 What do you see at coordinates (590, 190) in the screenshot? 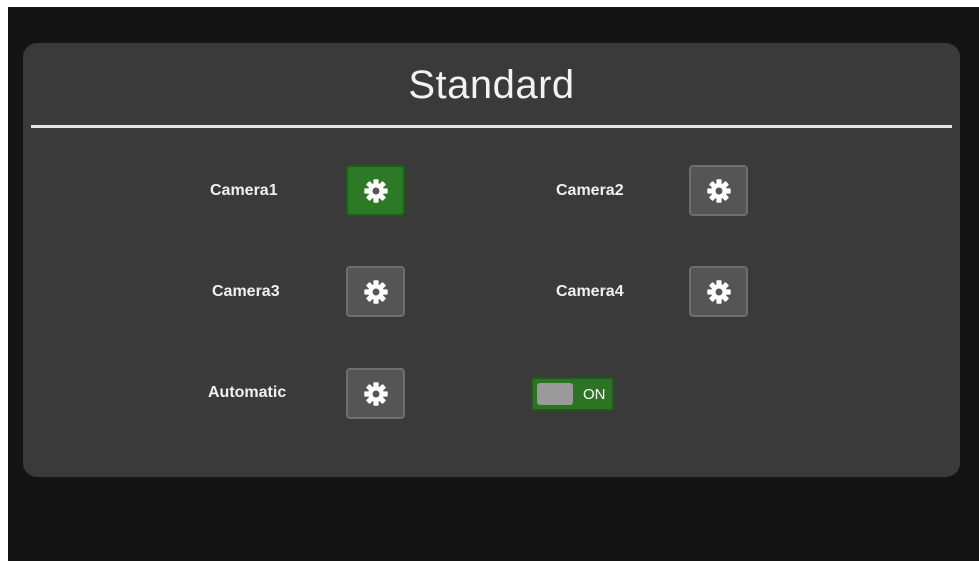
I see `camera2-label: Camera2` at bounding box center [590, 190].